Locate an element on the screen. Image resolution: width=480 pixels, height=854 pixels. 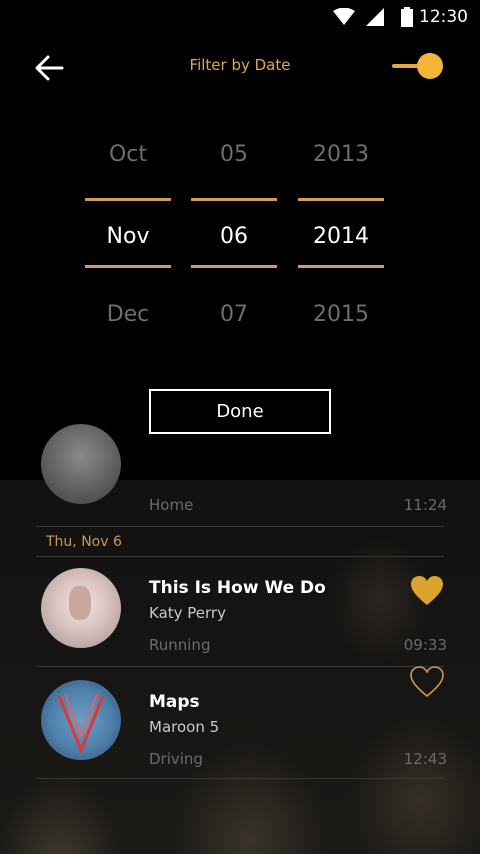
date-header: Thu, Nov 6 is located at coordinates (84, 542).